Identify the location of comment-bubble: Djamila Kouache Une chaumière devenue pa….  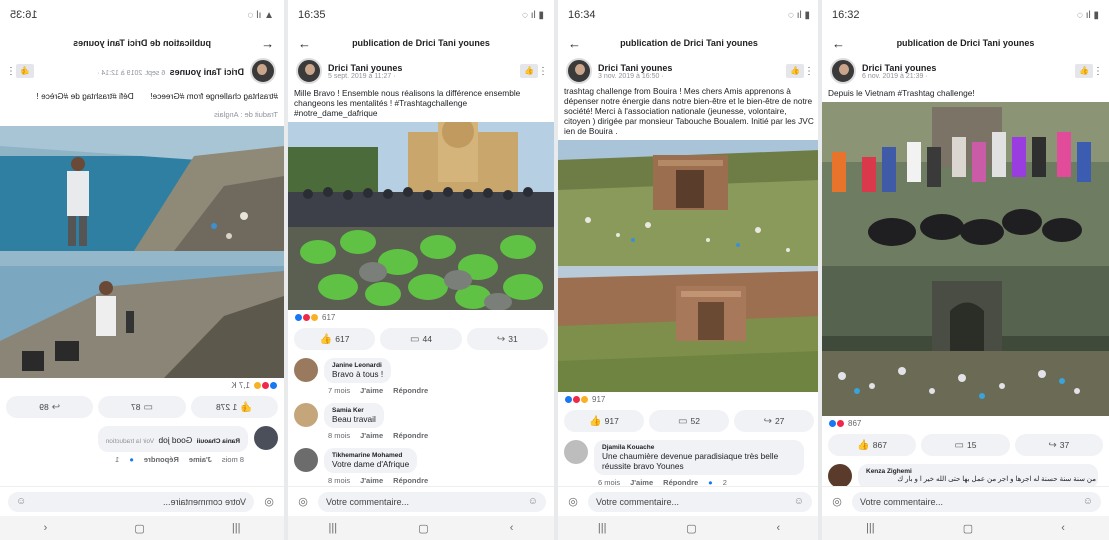
(699, 457).